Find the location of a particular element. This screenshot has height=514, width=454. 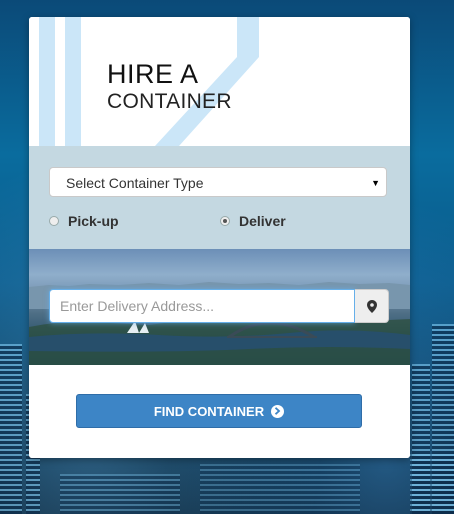

delivery-address-input is located at coordinates (202, 306).